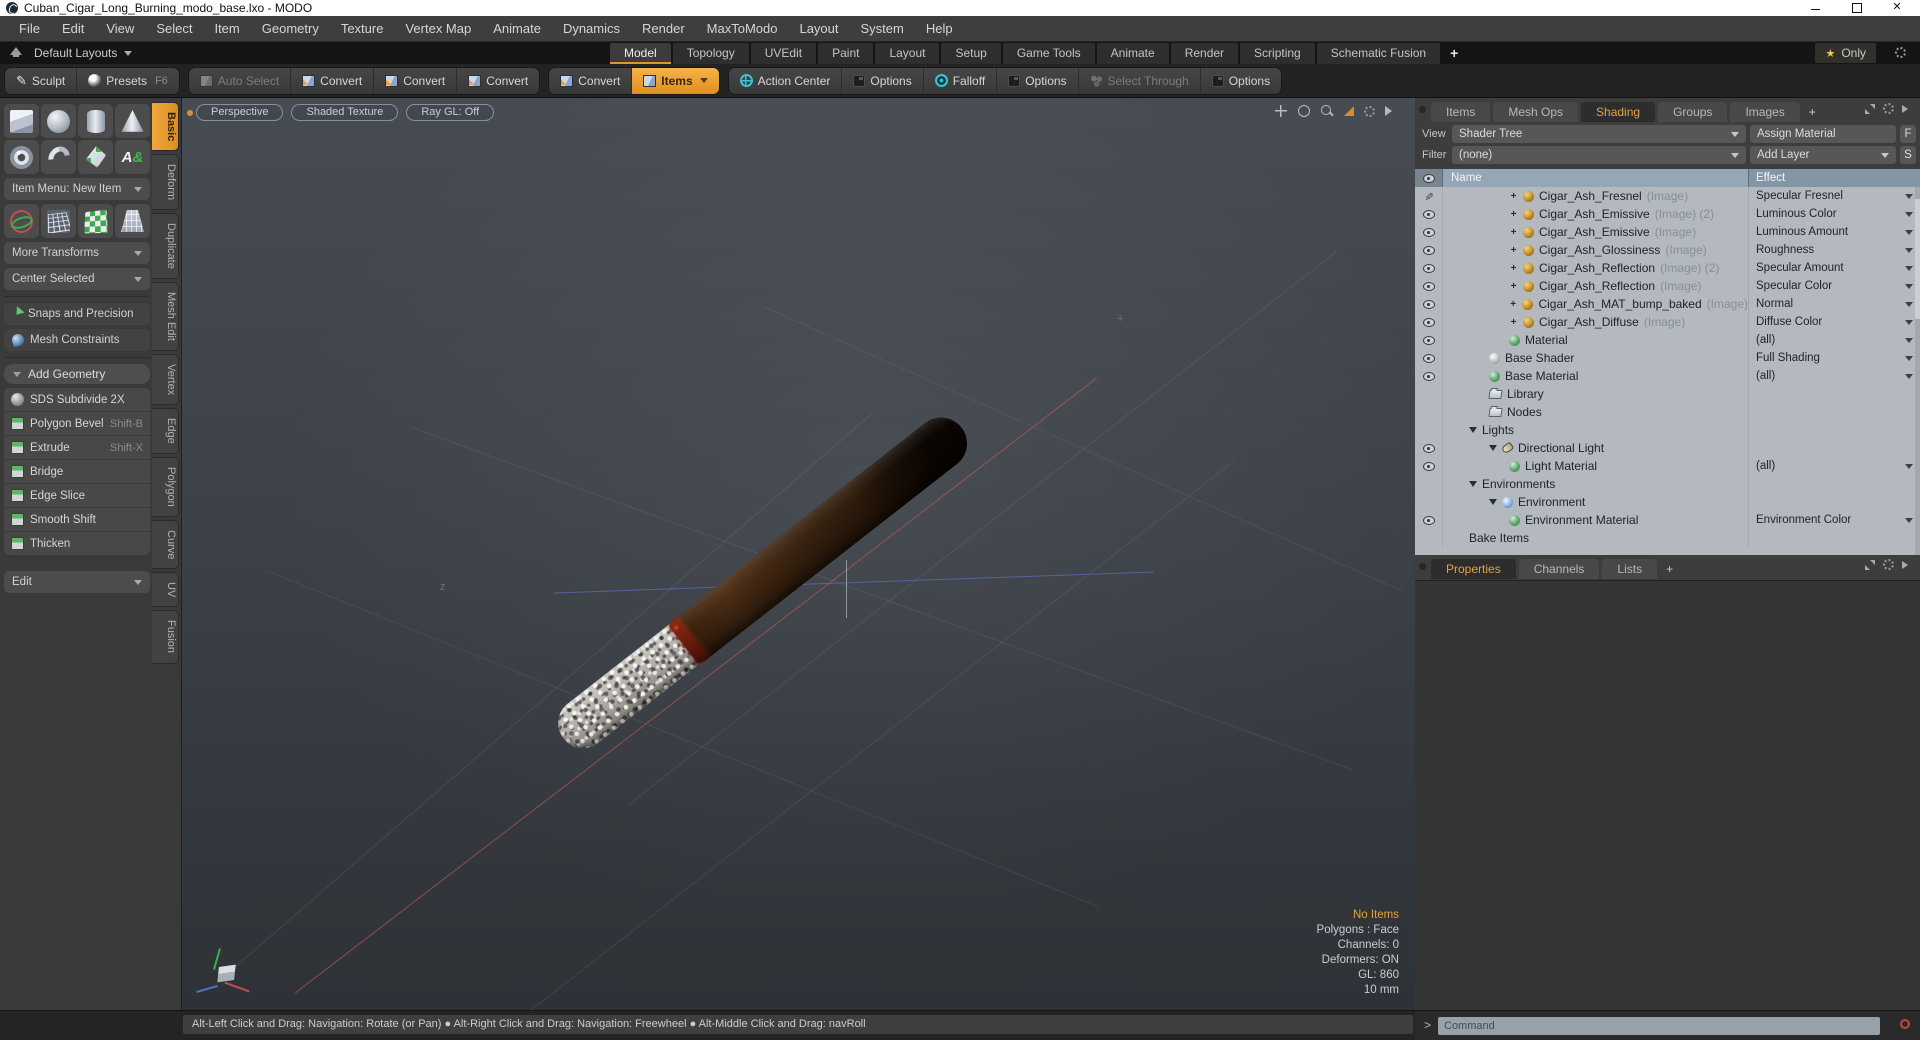  What do you see at coordinates (95, 157) in the screenshot?
I see `polygon-tool-button` at bounding box center [95, 157].